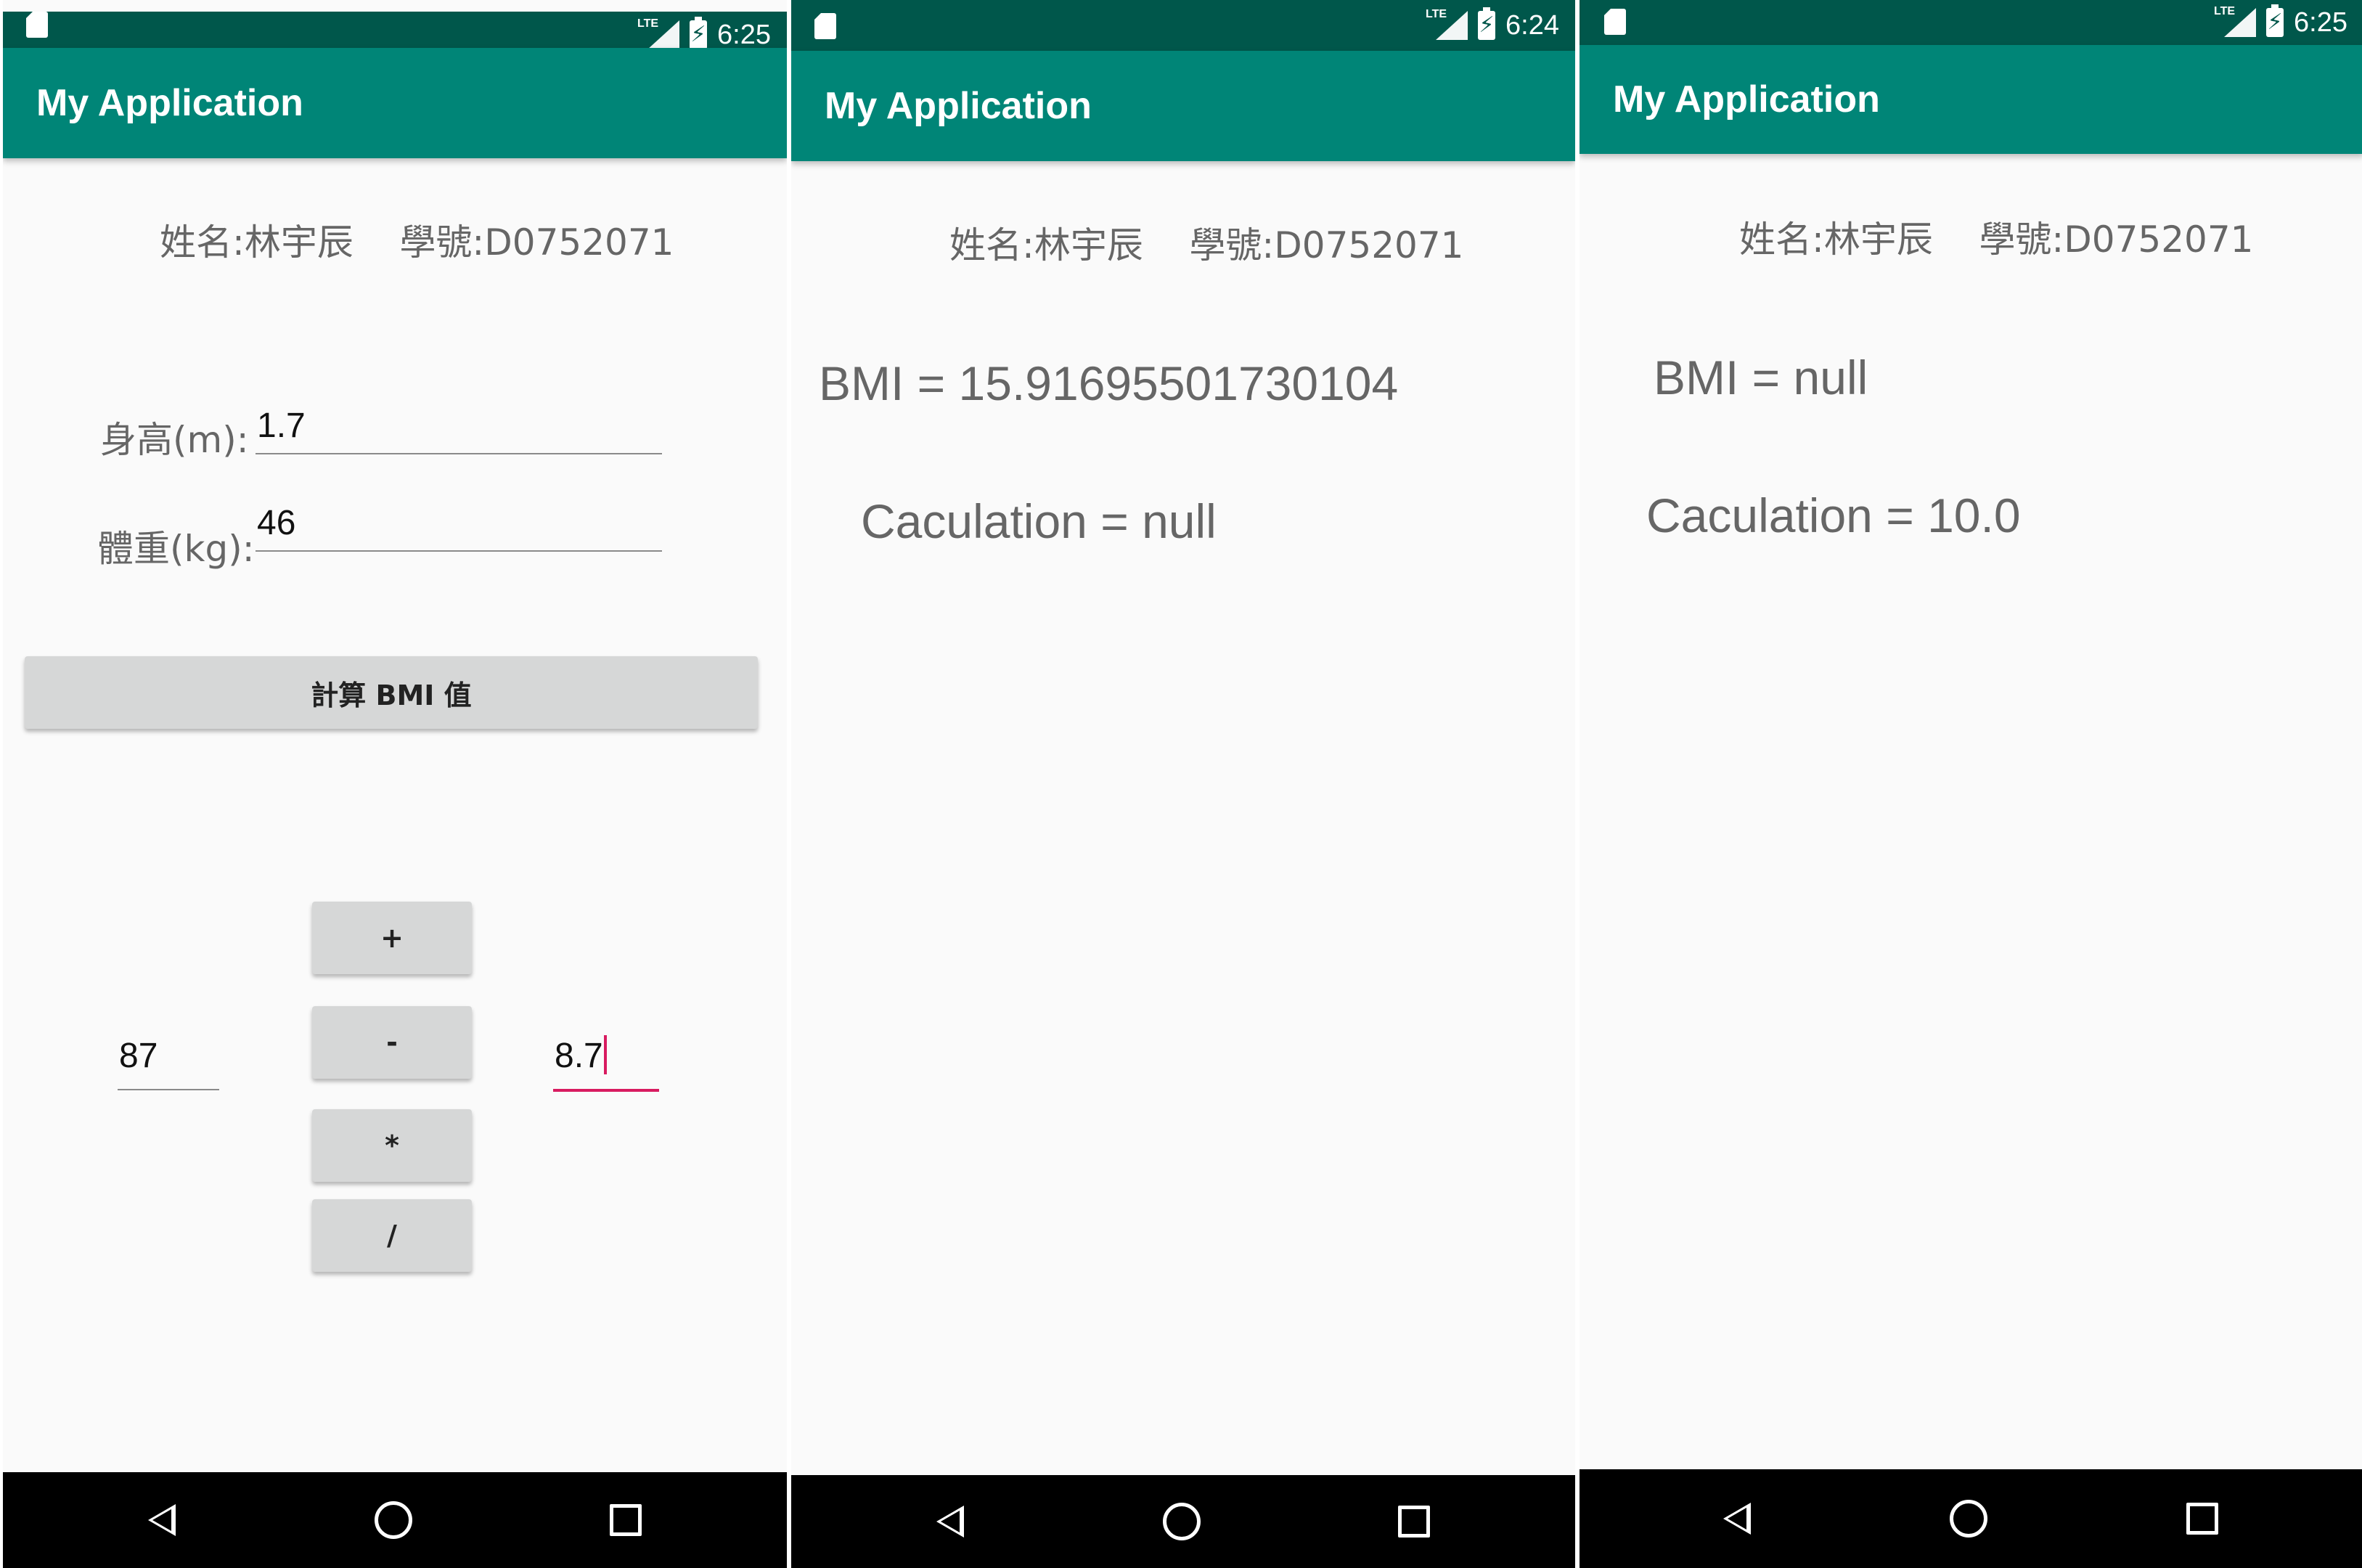 The height and width of the screenshot is (1568, 2362). What do you see at coordinates (174, 440) in the screenshot?
I see `height-label: 身高(m):` at bounding box center [174, 440].